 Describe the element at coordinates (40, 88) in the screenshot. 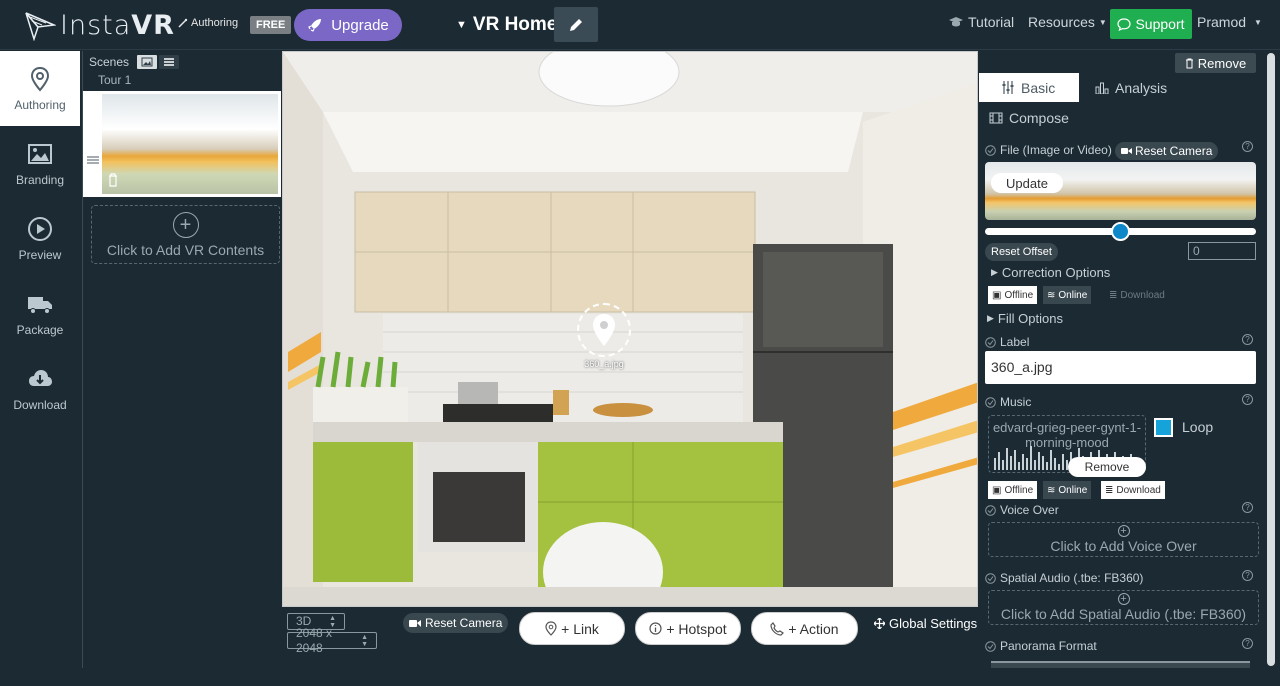

I see `nav-authoring: Authoring` at that location.